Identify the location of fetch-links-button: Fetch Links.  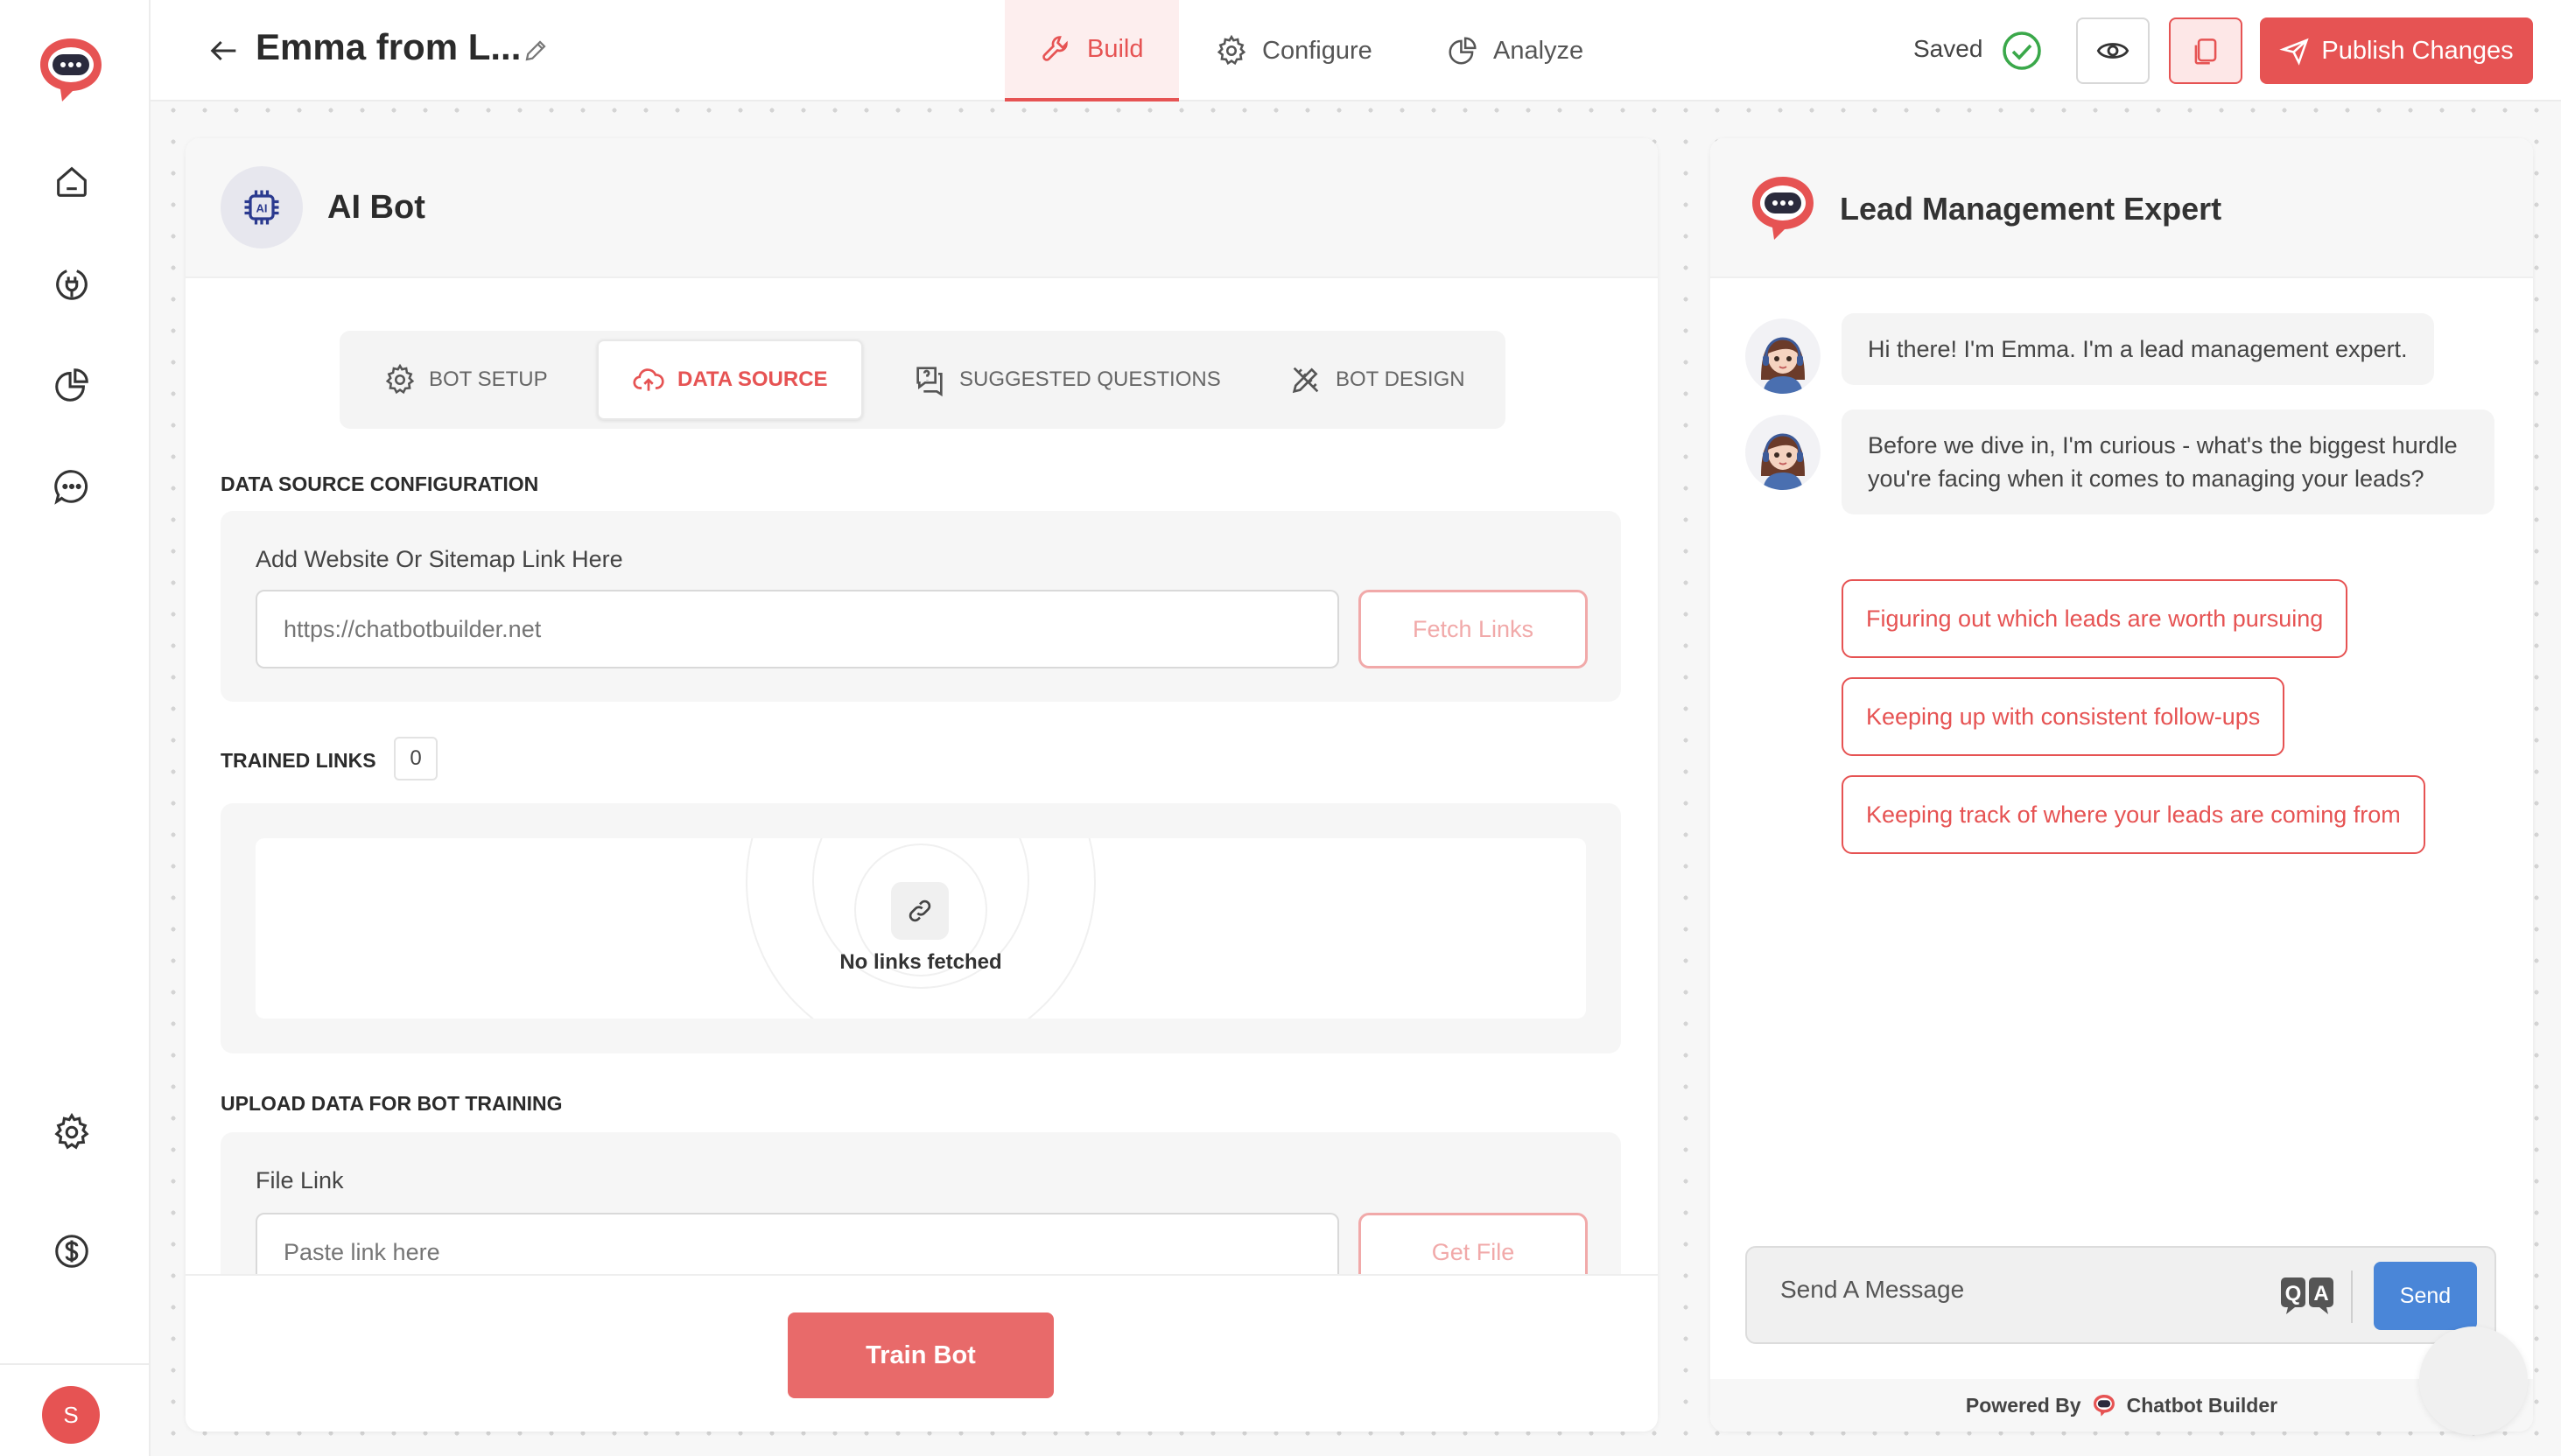
(1473, 629).